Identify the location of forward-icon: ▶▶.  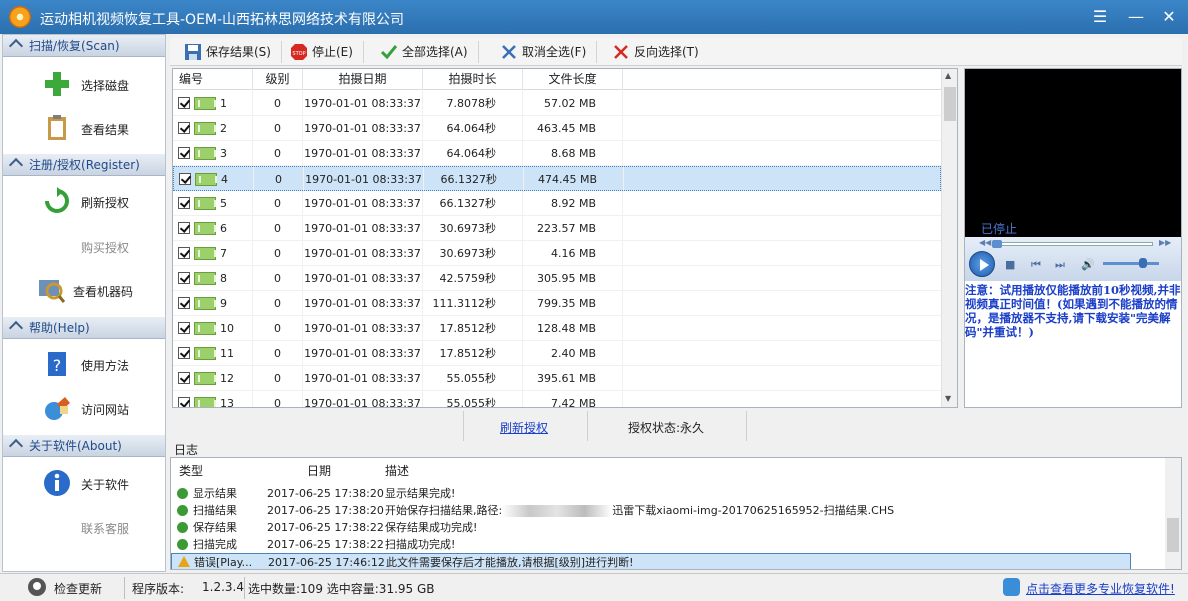
(1165, 242).